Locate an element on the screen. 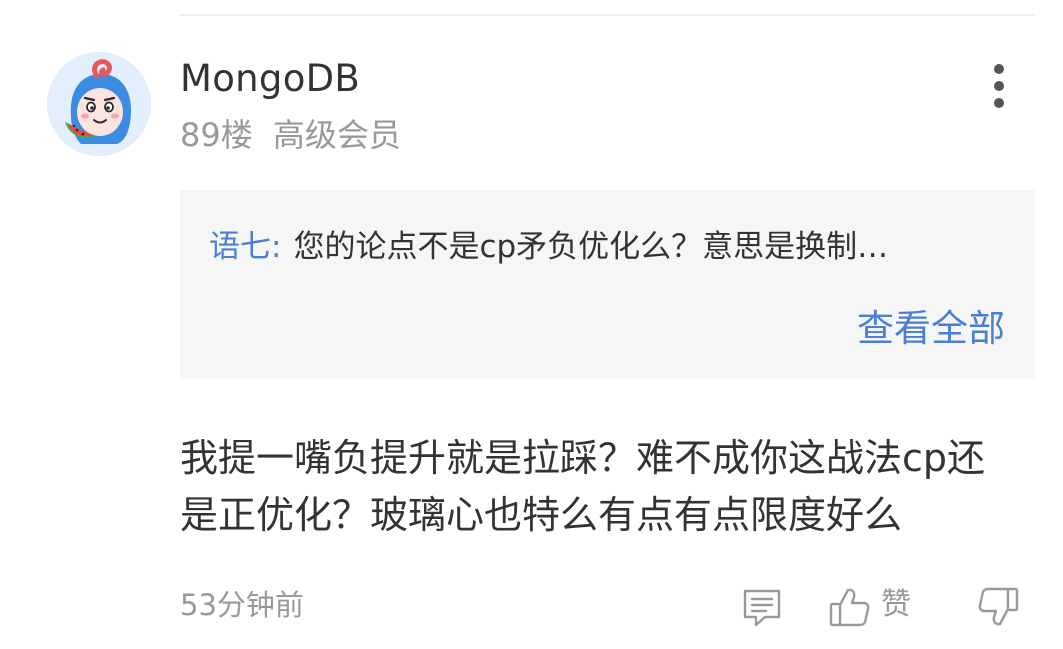 This screenshot has width=1063, height=649. like-button: 赞 is located at coordinates (877, 607).